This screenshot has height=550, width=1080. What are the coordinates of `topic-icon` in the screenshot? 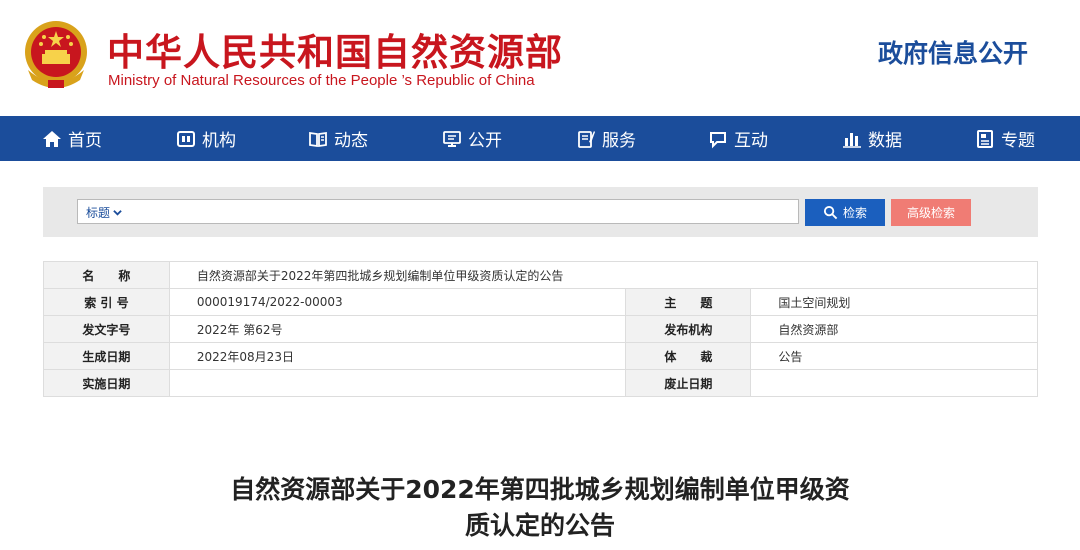 It's located at (985, 138).